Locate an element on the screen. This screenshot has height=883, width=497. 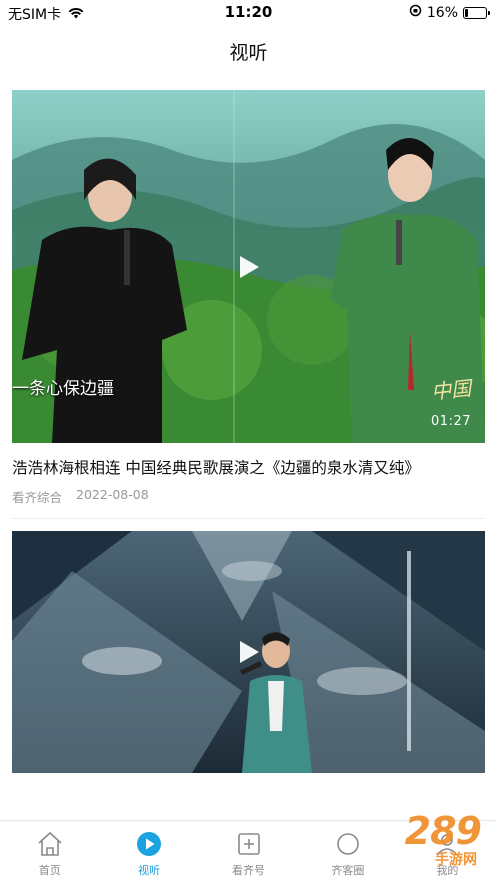
battery-icon is located at coordinates (476, 12).